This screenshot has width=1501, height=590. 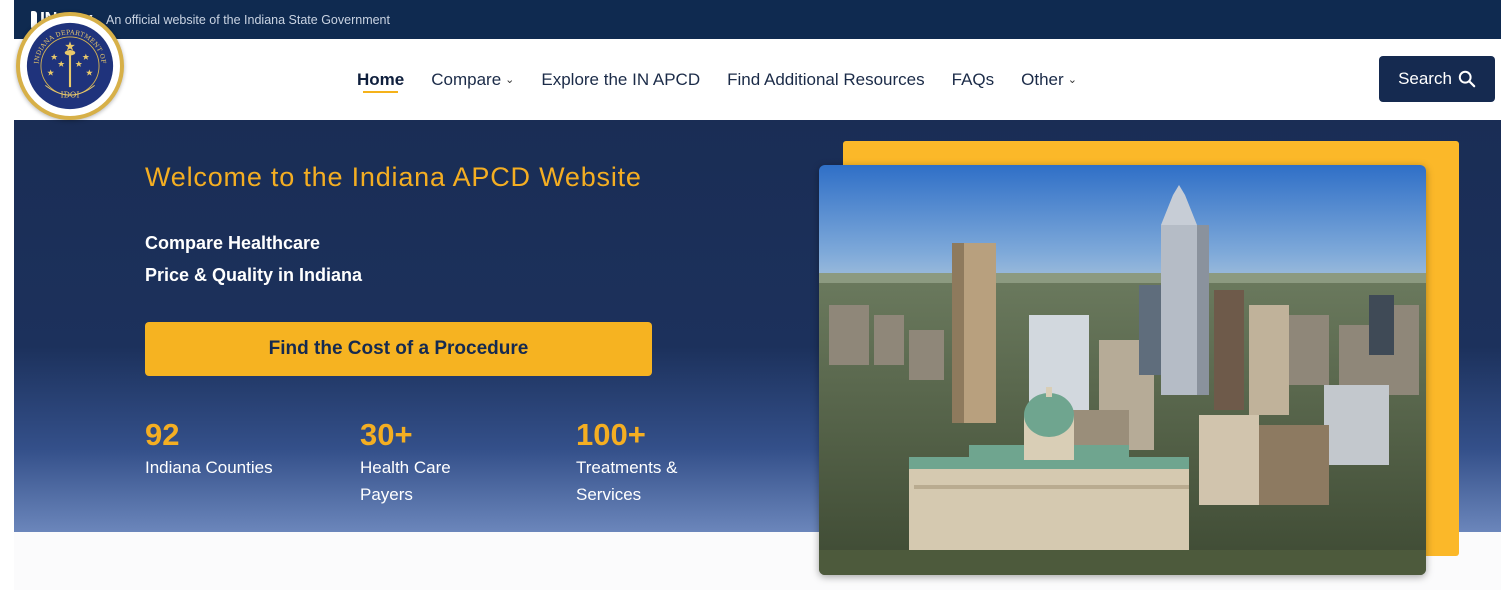 What do you see at coordinates (1467, 79) in the screenshot?
I see `search-icon` at bounding box center [1467, 79].